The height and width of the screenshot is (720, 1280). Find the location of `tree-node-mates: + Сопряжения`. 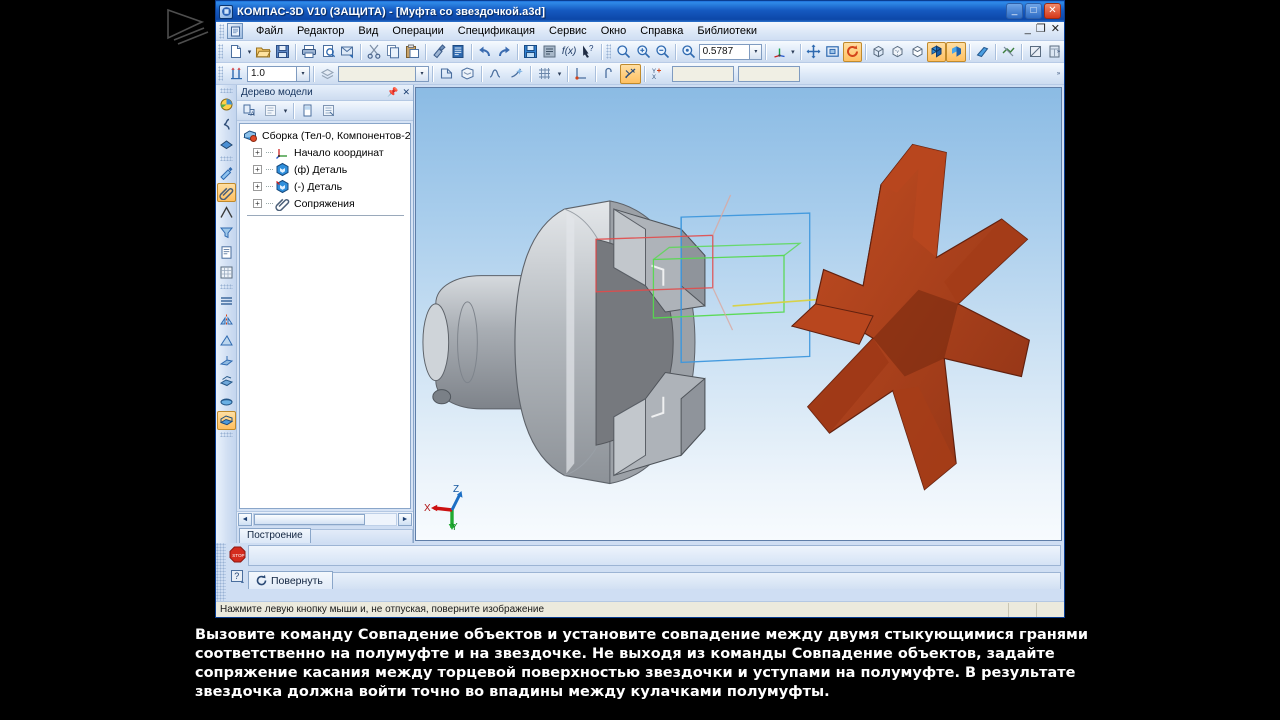

tree-node-mates: + Сопряжения is located at coordinates (326, 203).